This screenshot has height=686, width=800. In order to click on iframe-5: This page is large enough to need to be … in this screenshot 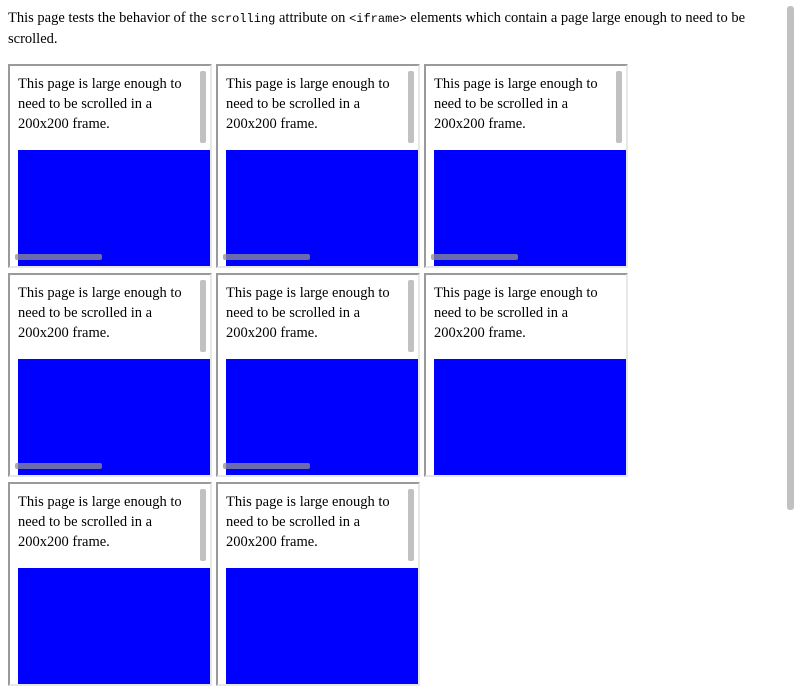, I will do `click(318, 375)`.